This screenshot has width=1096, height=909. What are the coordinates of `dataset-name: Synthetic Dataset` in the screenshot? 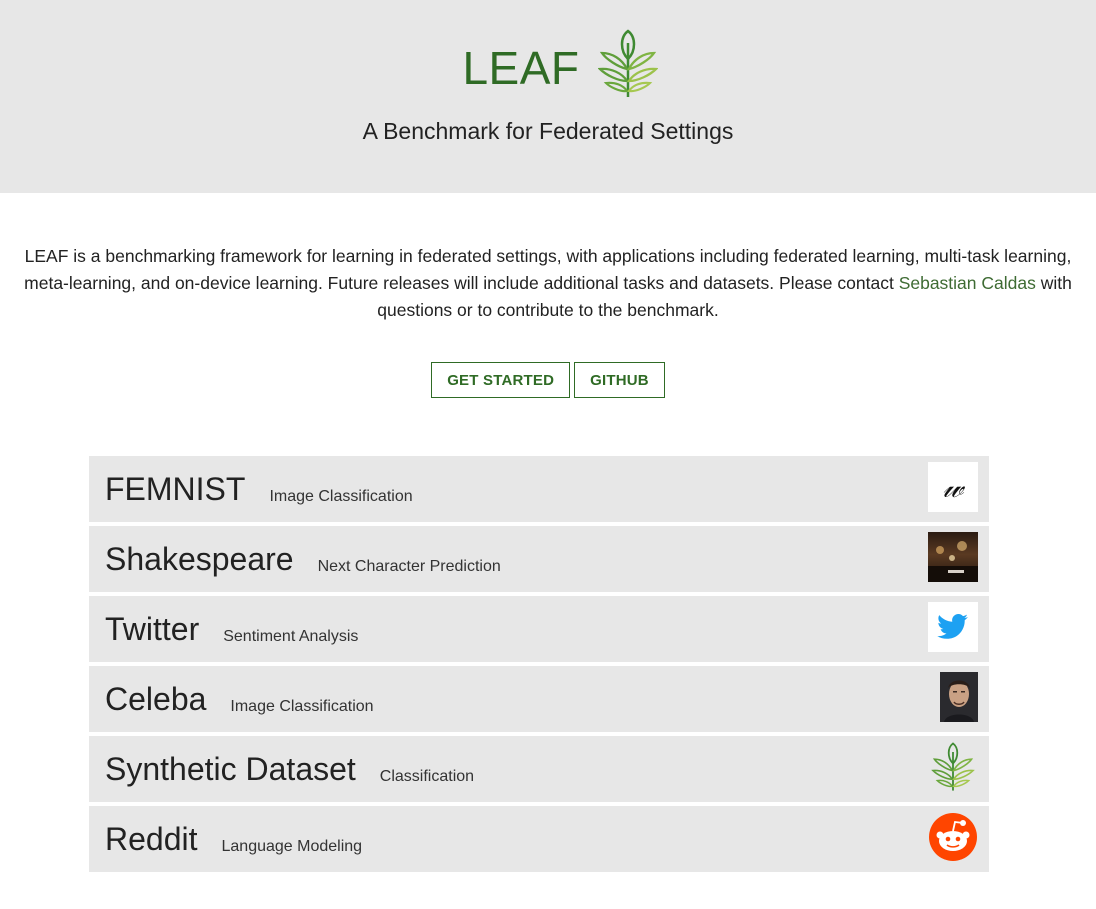 It's located at (230, 769).